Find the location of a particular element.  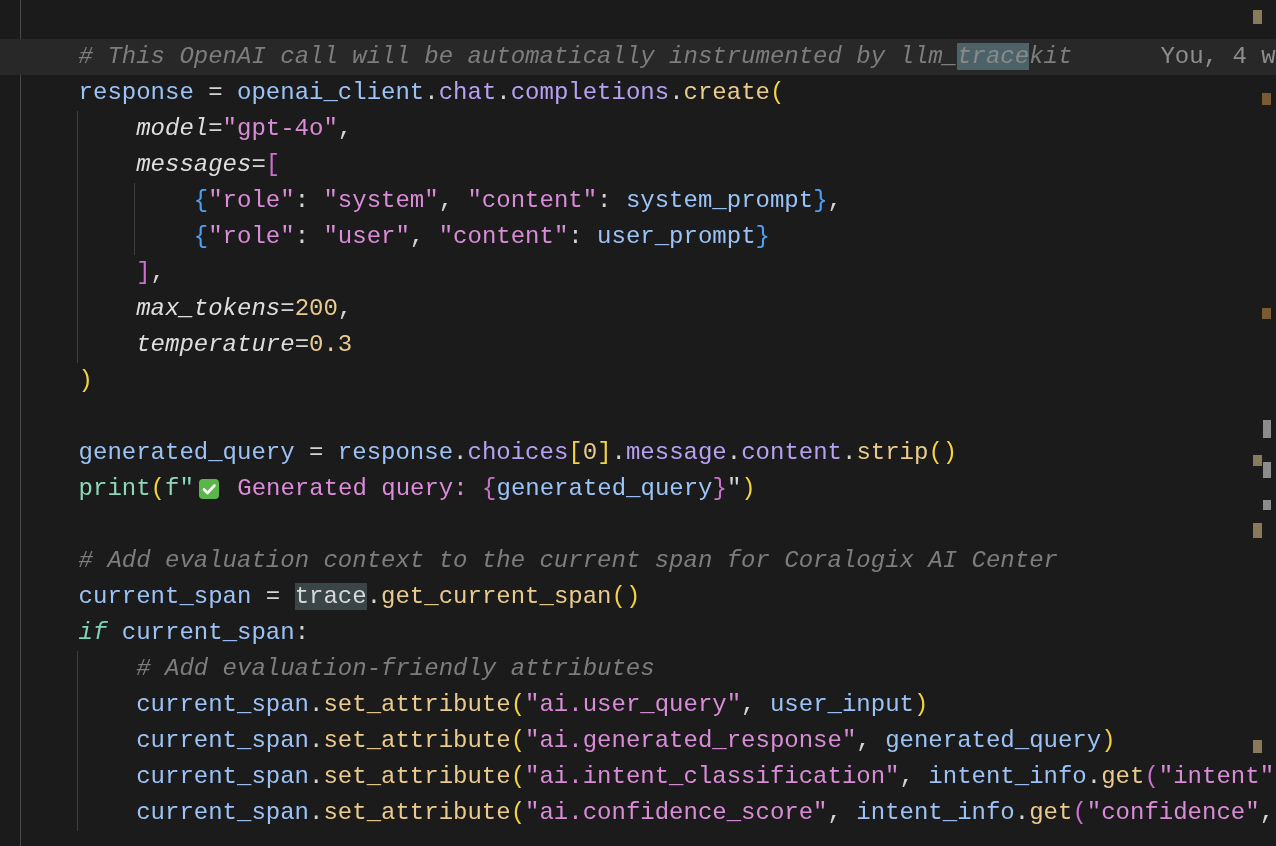

code-text: print(f" is located at coordinates (136, 489).